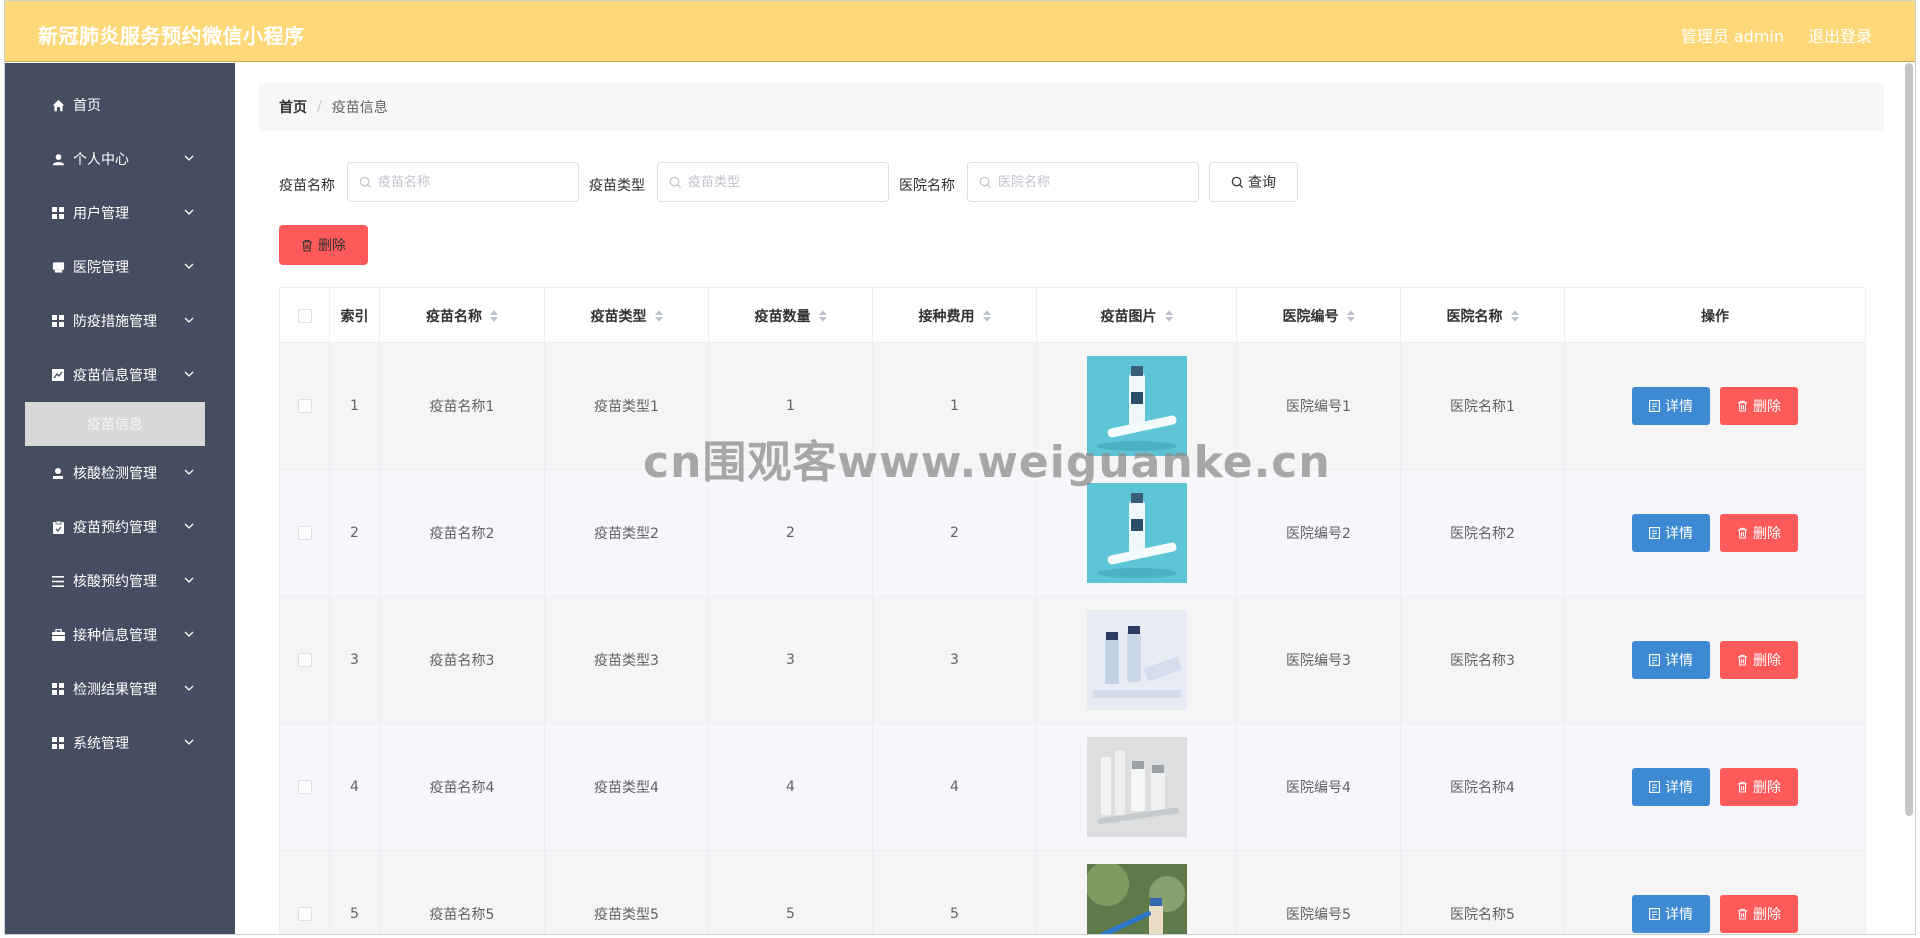 This screenshot has width=1920, height=938. What do you see at coordinates (101, 744) in the screenshot?
I see `sidebar-item-label: 系统管理` at bounding box center [101, 744].